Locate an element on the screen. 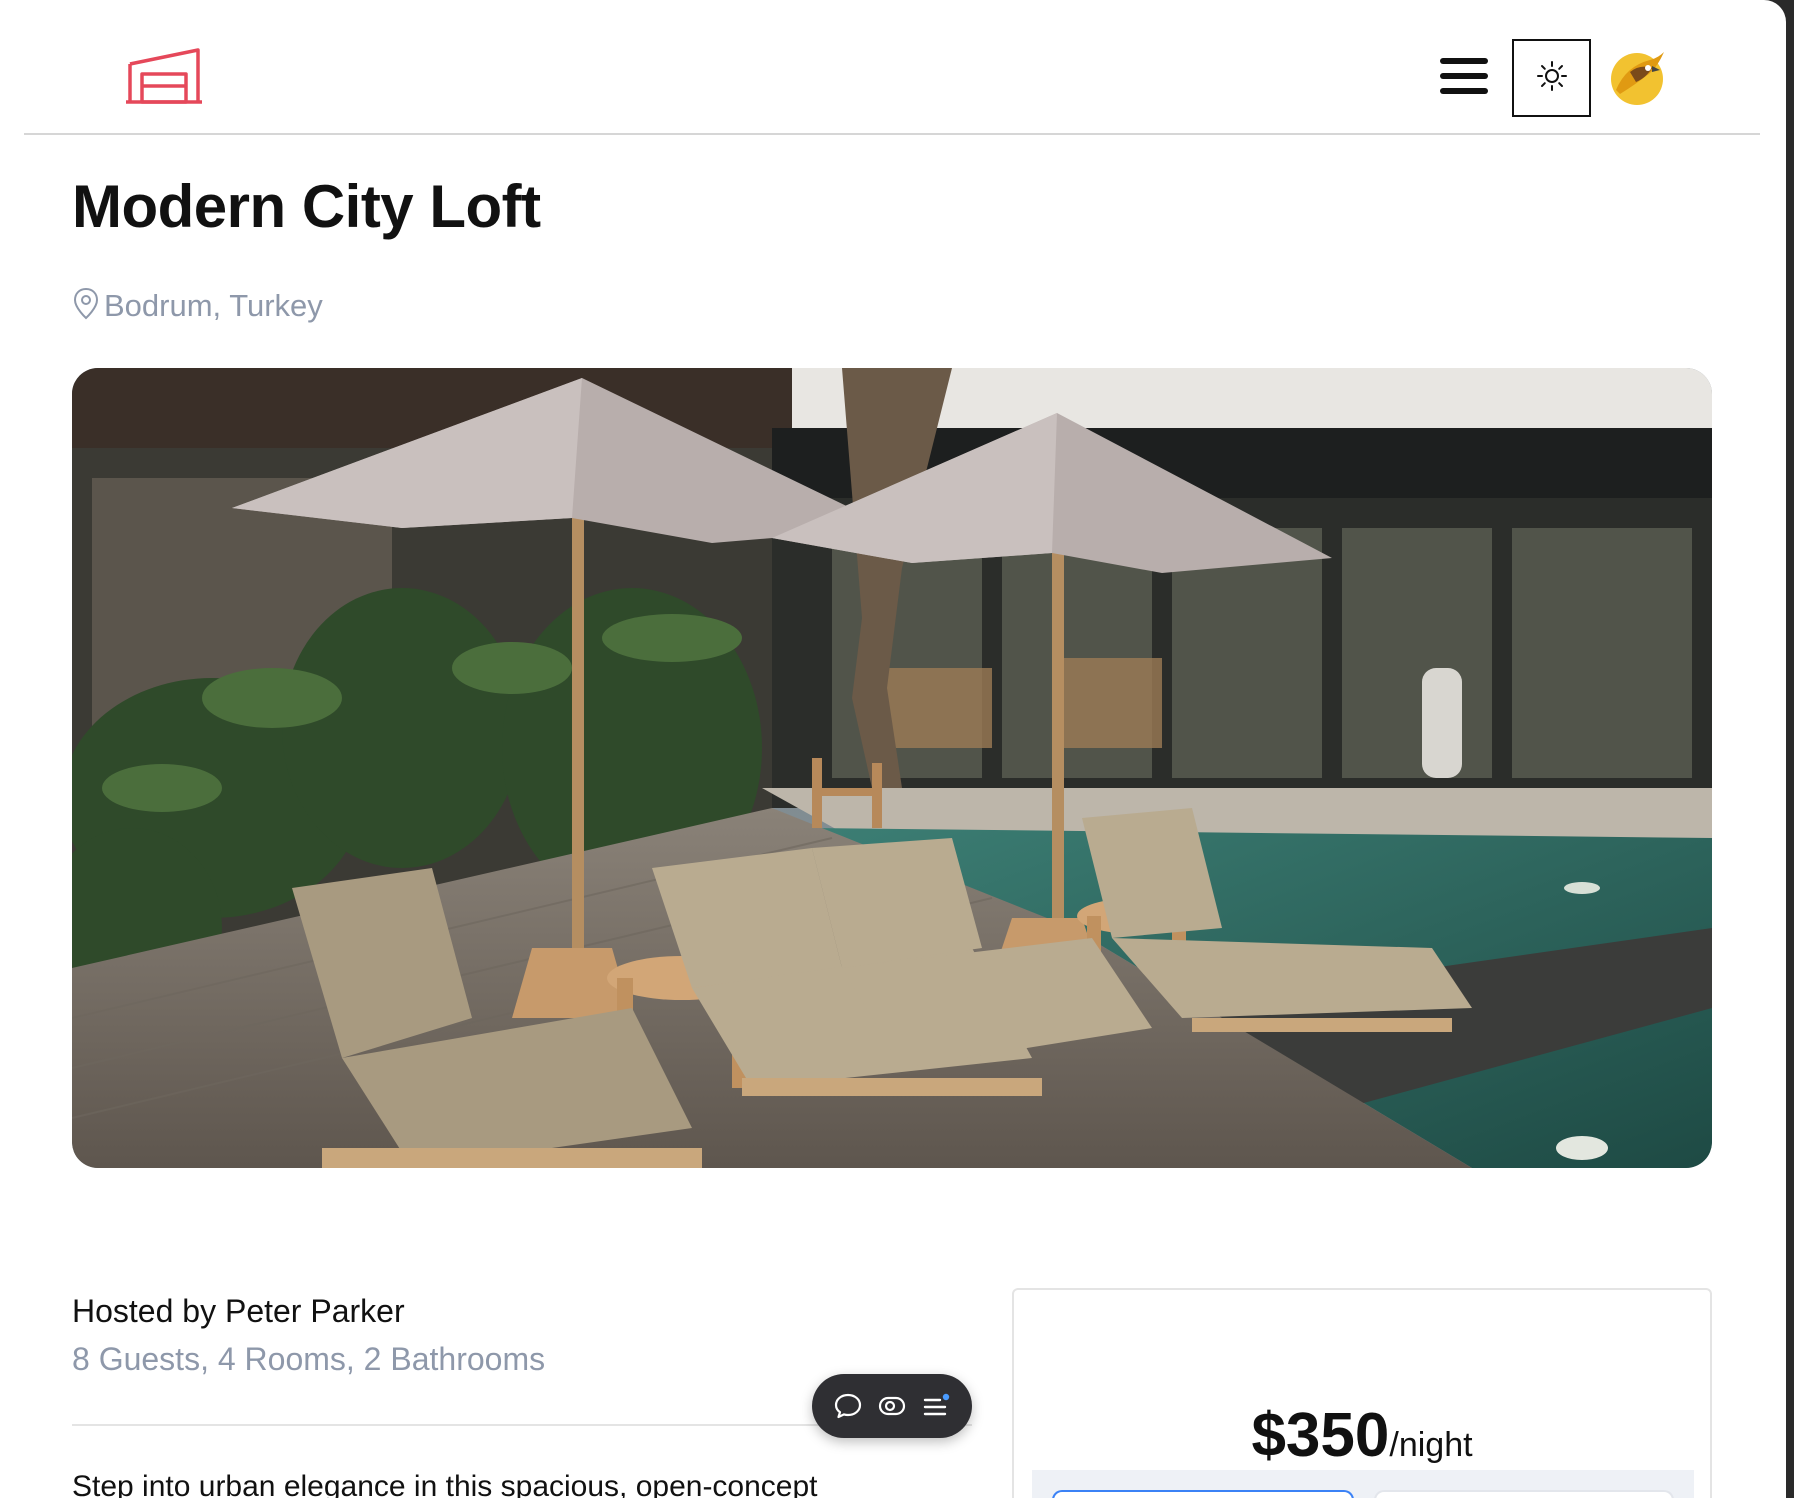  location-text: Bodrum, Turkey is located at coordinates (213, 305).